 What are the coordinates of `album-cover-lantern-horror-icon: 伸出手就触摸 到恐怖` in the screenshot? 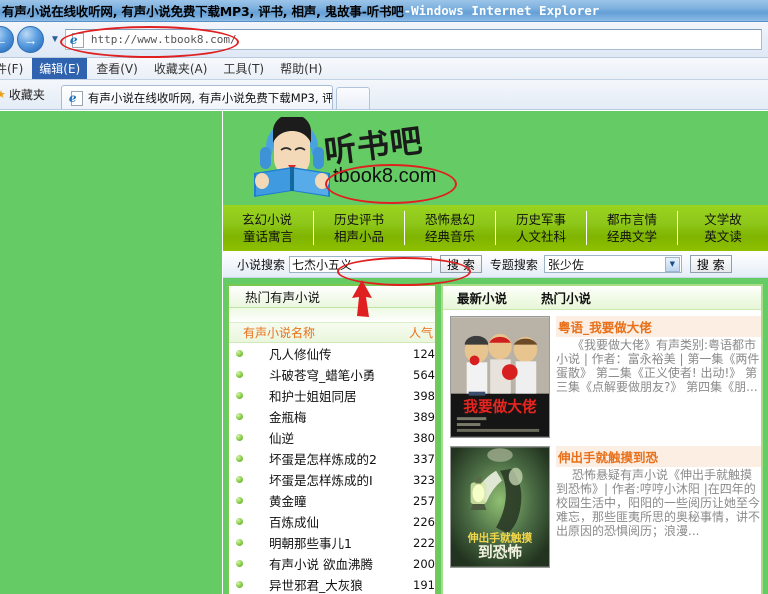 It's located at (500, 507).